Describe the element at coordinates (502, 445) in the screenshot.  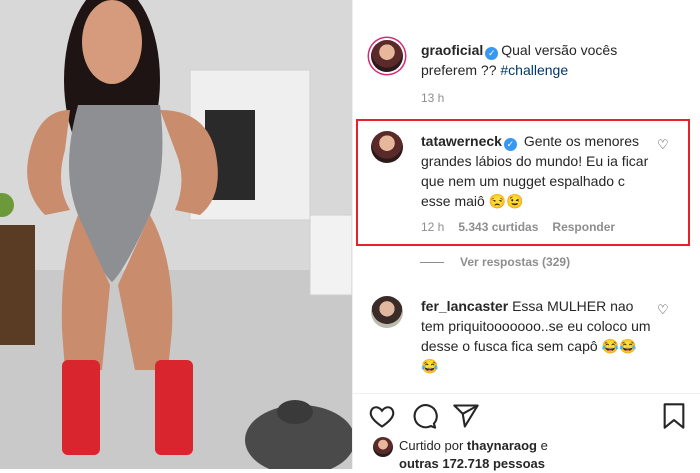
I see `liker-username: thaynaraog` at that location.